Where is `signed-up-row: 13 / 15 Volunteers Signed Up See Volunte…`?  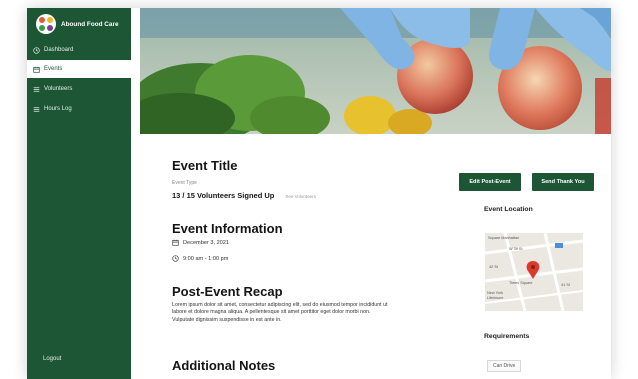
signed-up-row: 13 / 15 Volunteers Signed Up See Volunte… is located at coordinates (244, 195).